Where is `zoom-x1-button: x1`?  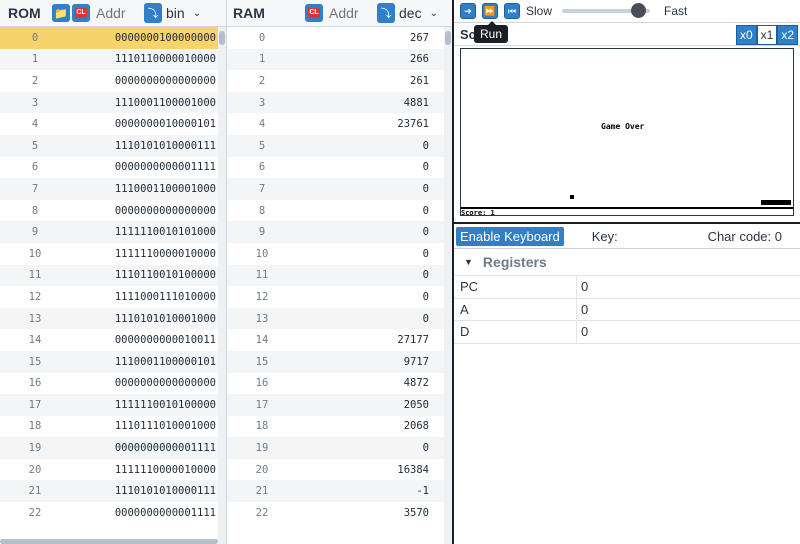 zoom-x1-button: x1 is located at coordinates (767, 35).